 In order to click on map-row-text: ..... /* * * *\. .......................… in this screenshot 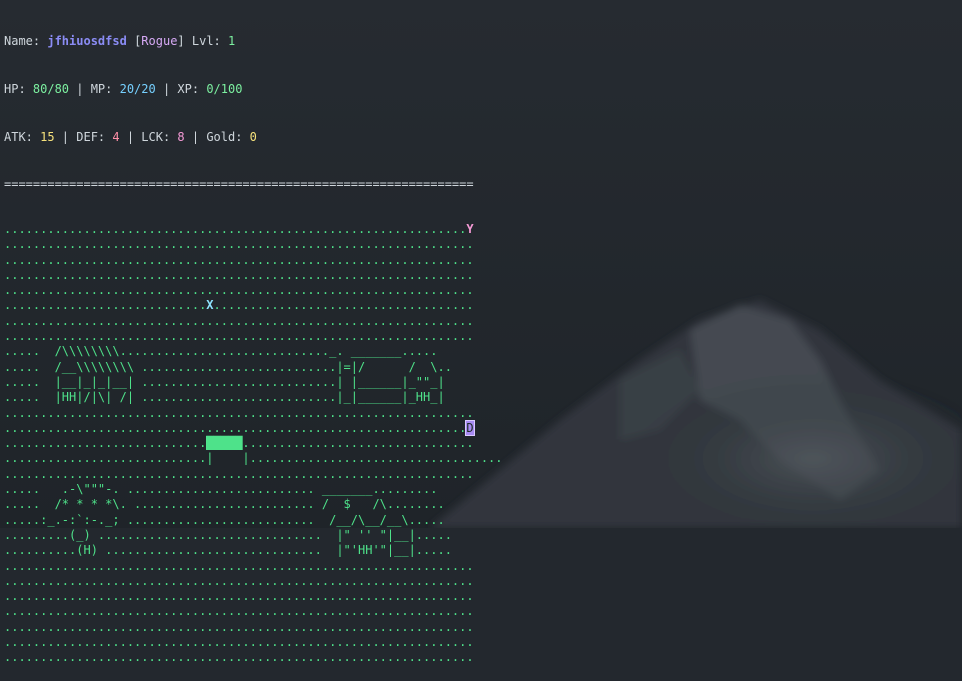, I will do `click(224, 504)`.